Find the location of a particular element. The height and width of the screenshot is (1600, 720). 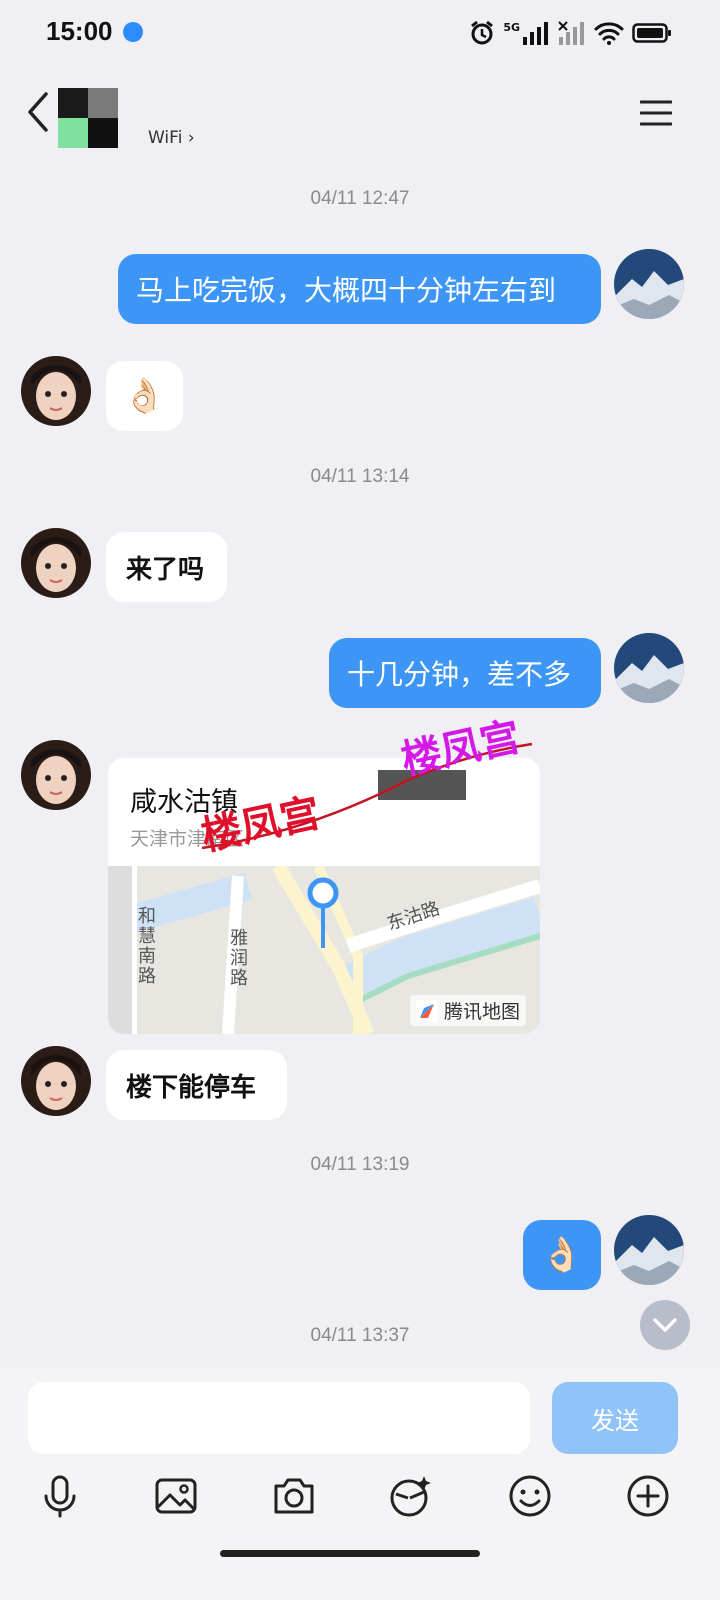

message-timestamp: 04/11 12:47 is located at coordinates (360, 198).